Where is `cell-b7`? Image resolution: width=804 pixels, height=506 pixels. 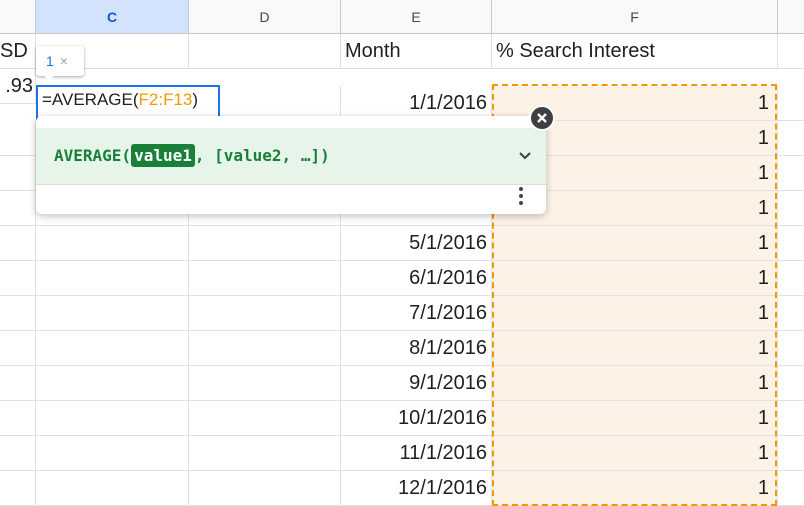
cell-b7 is located at coordinates (18, 278).